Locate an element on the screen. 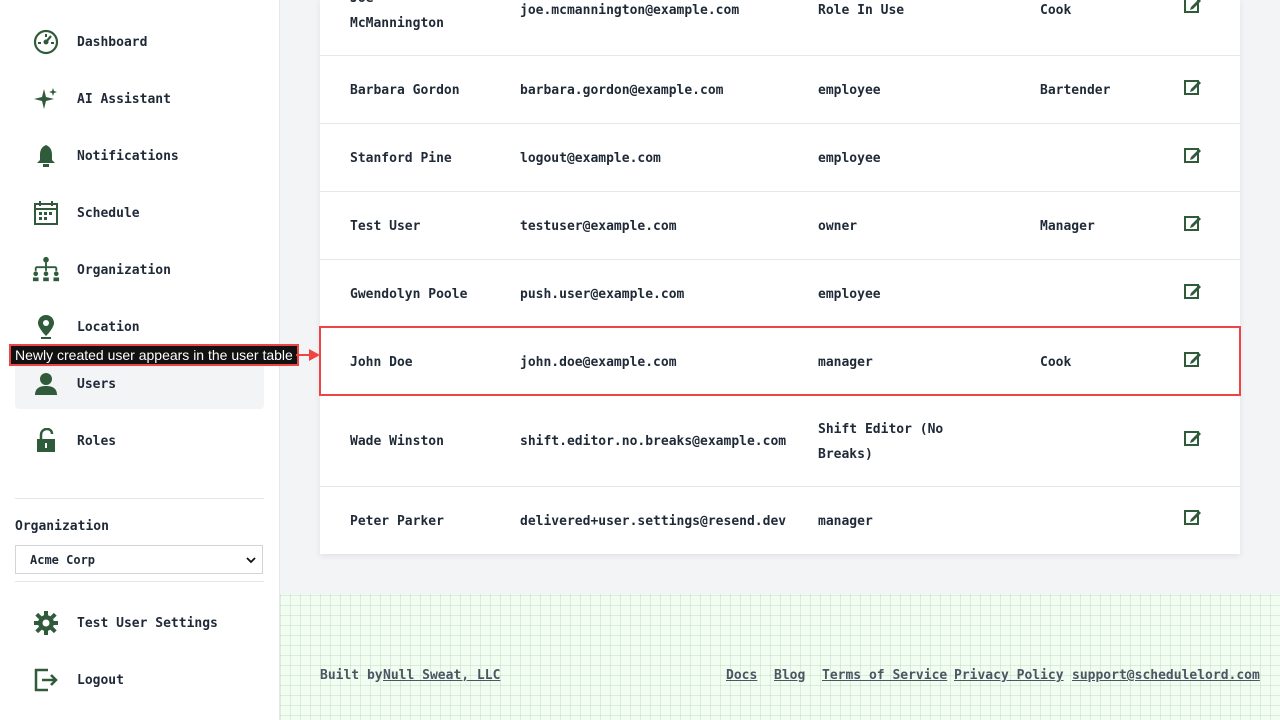  sidebar-item-label: Roles is located at coordinates (97, 441).